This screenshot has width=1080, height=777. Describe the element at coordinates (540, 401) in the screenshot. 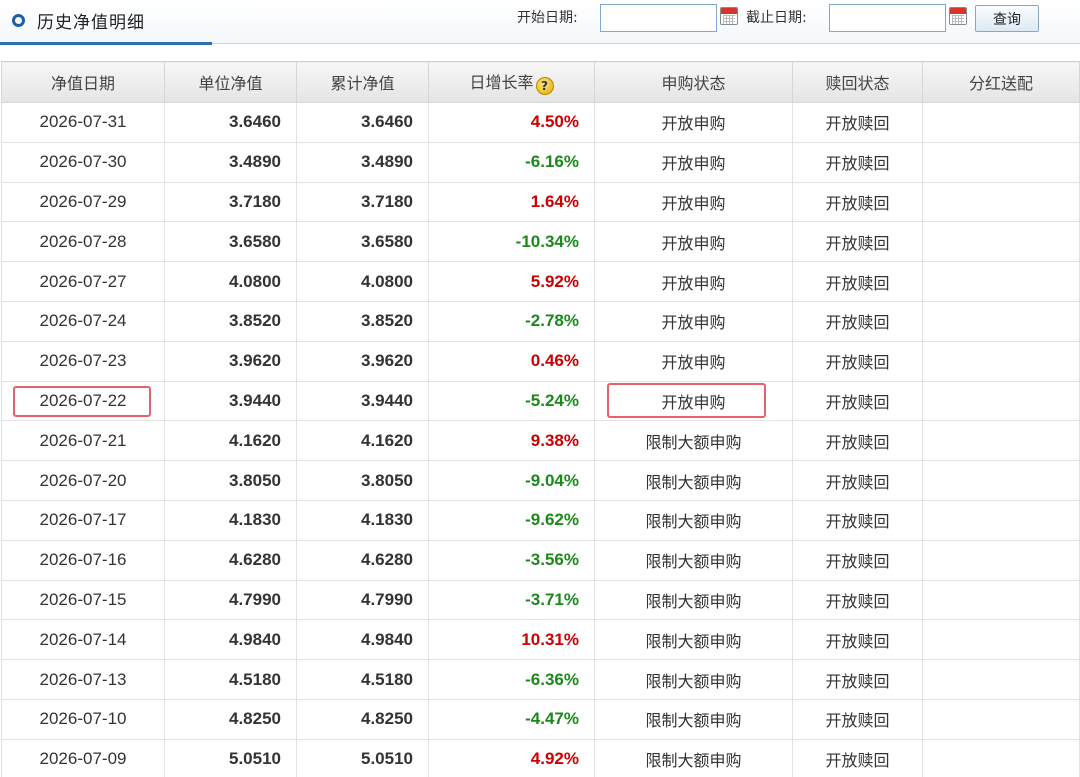

I see `table-row: 2026-07-22 3.9440 3.9440 -5.24% 开放申购 开放赎回` at that location.